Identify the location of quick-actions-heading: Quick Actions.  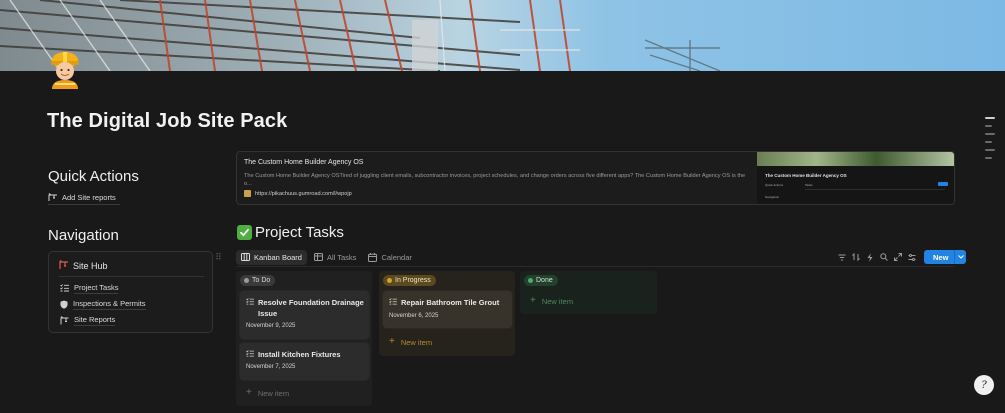
(93, 176).